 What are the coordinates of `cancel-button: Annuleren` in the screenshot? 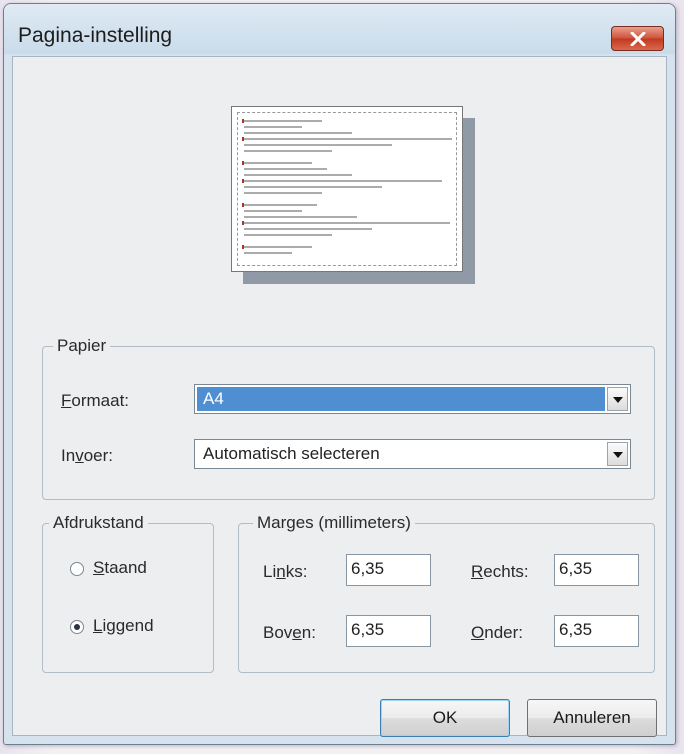 It's located at (592, 718).